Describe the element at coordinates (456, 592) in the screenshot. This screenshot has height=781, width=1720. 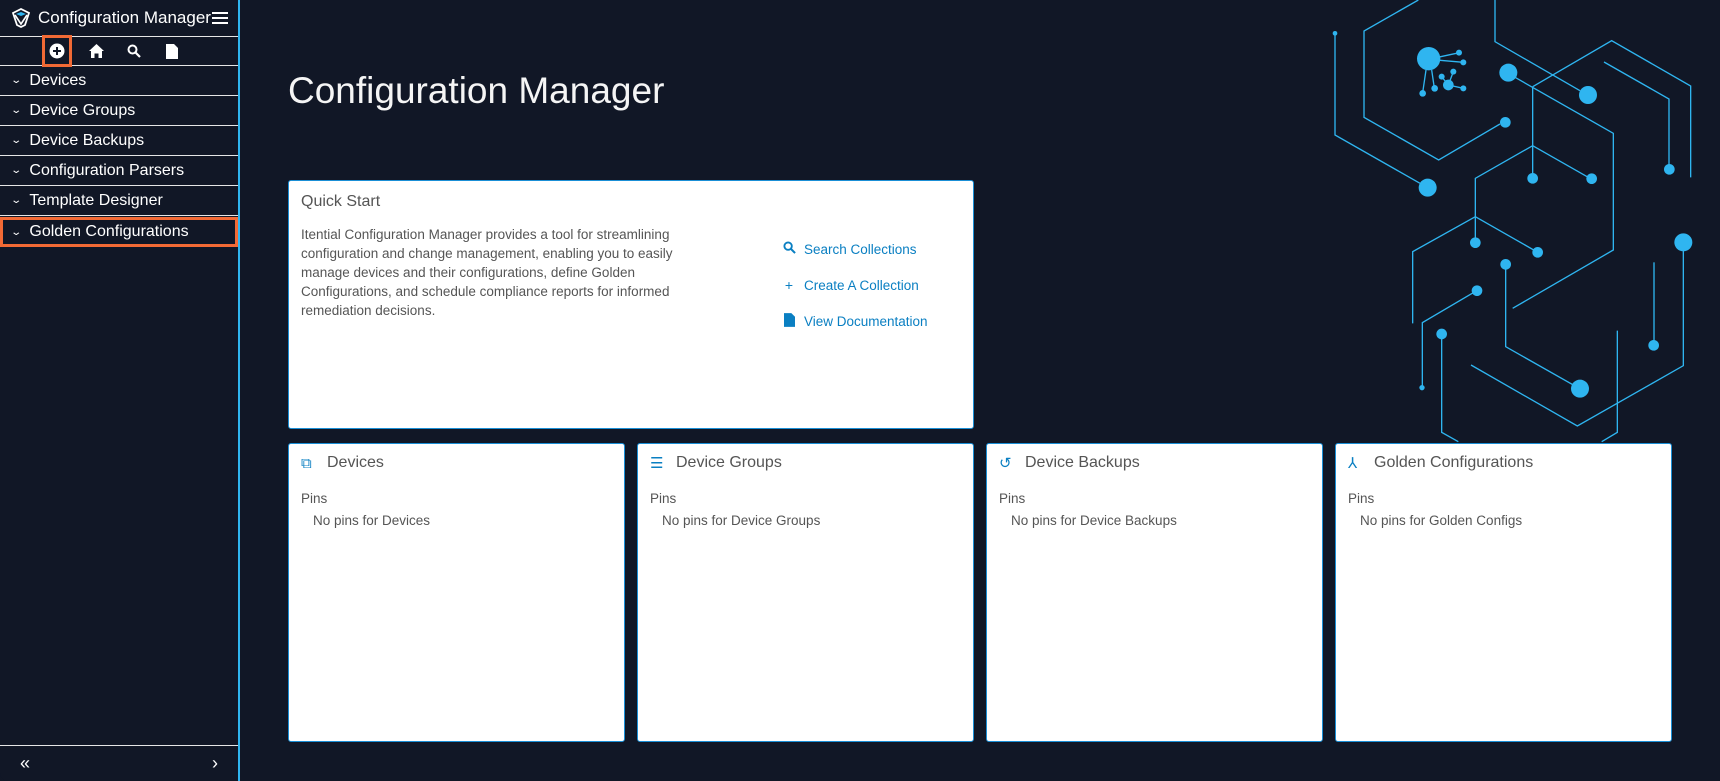
I see `devices-card: ⧉ Devices Pins No pins for Devices` at that location.